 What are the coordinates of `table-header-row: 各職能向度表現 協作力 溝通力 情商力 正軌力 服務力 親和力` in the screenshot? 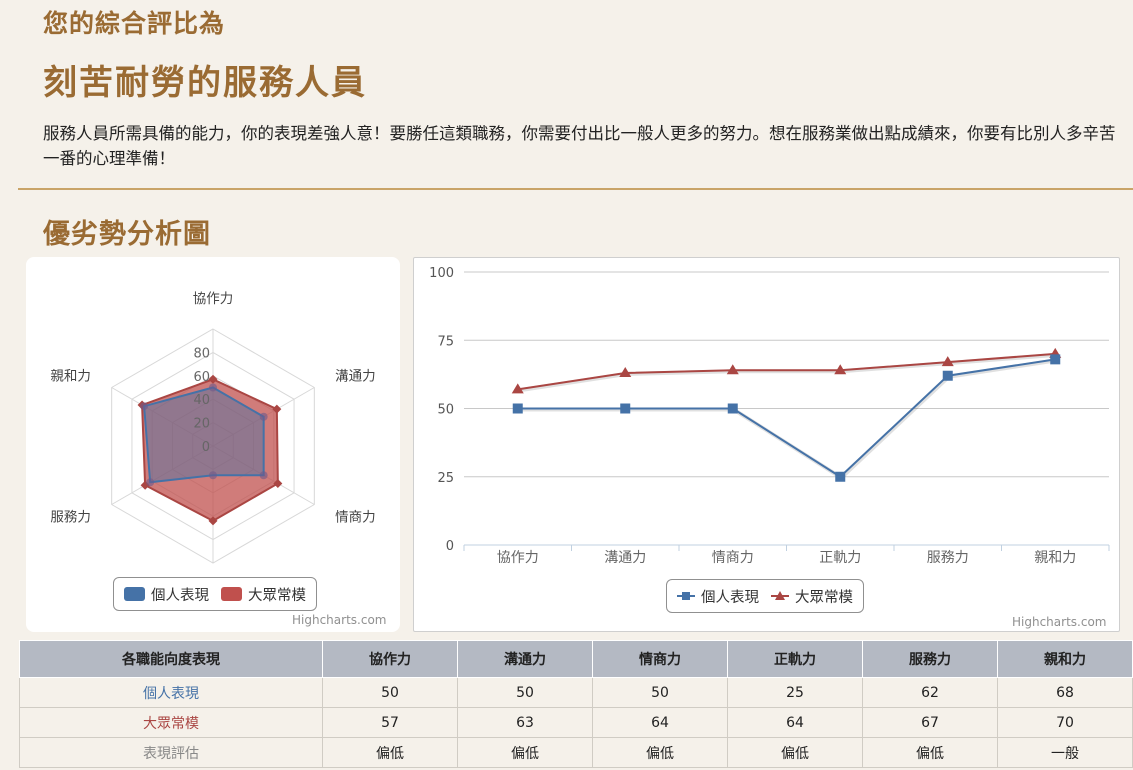 It's located at (576, 659).